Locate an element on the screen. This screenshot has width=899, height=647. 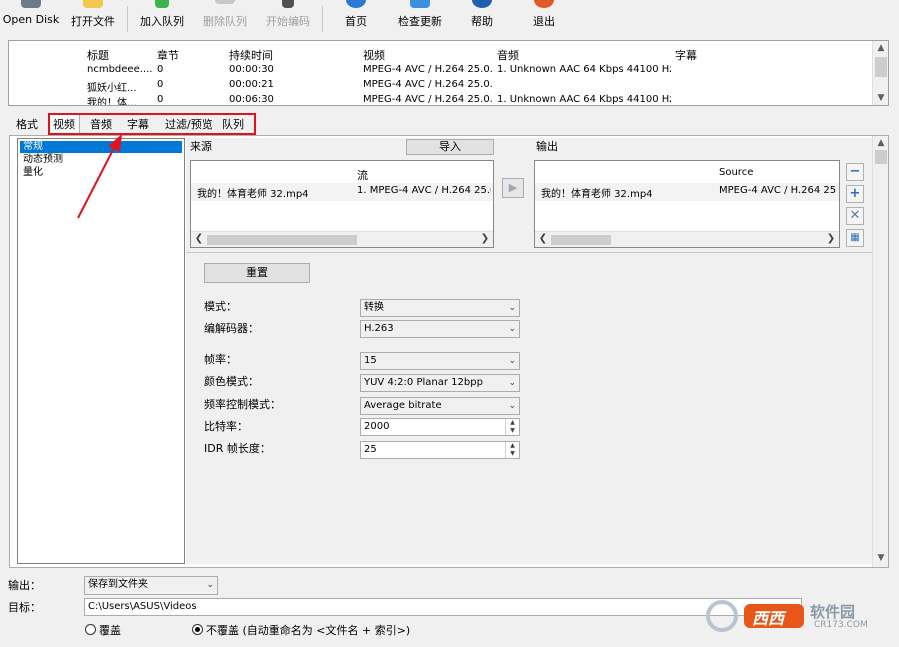
panel-scrollbar: ▲ ▼ is located at coordinates (880, 351).